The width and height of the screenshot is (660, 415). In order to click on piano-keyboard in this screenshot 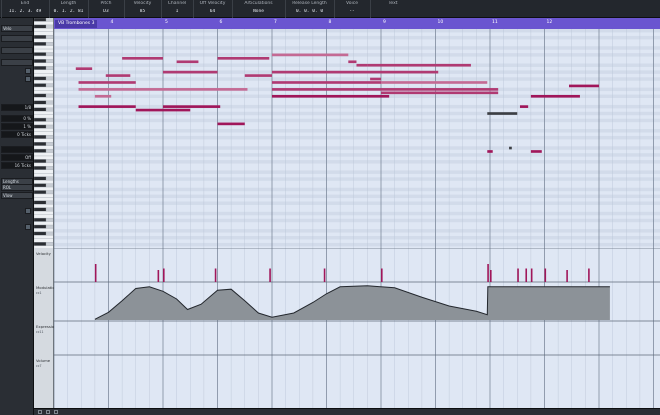, I will do `click(44, 133)`.